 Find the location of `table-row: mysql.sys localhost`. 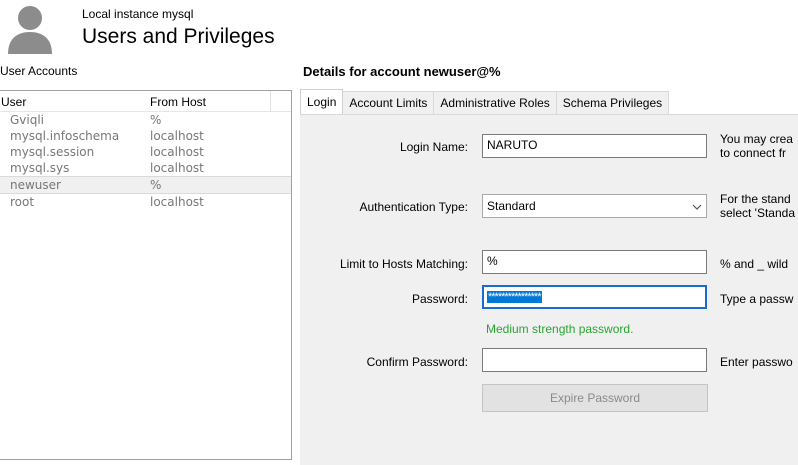

table-row: mysql.sys localhost is located at coordinates (145, 168).